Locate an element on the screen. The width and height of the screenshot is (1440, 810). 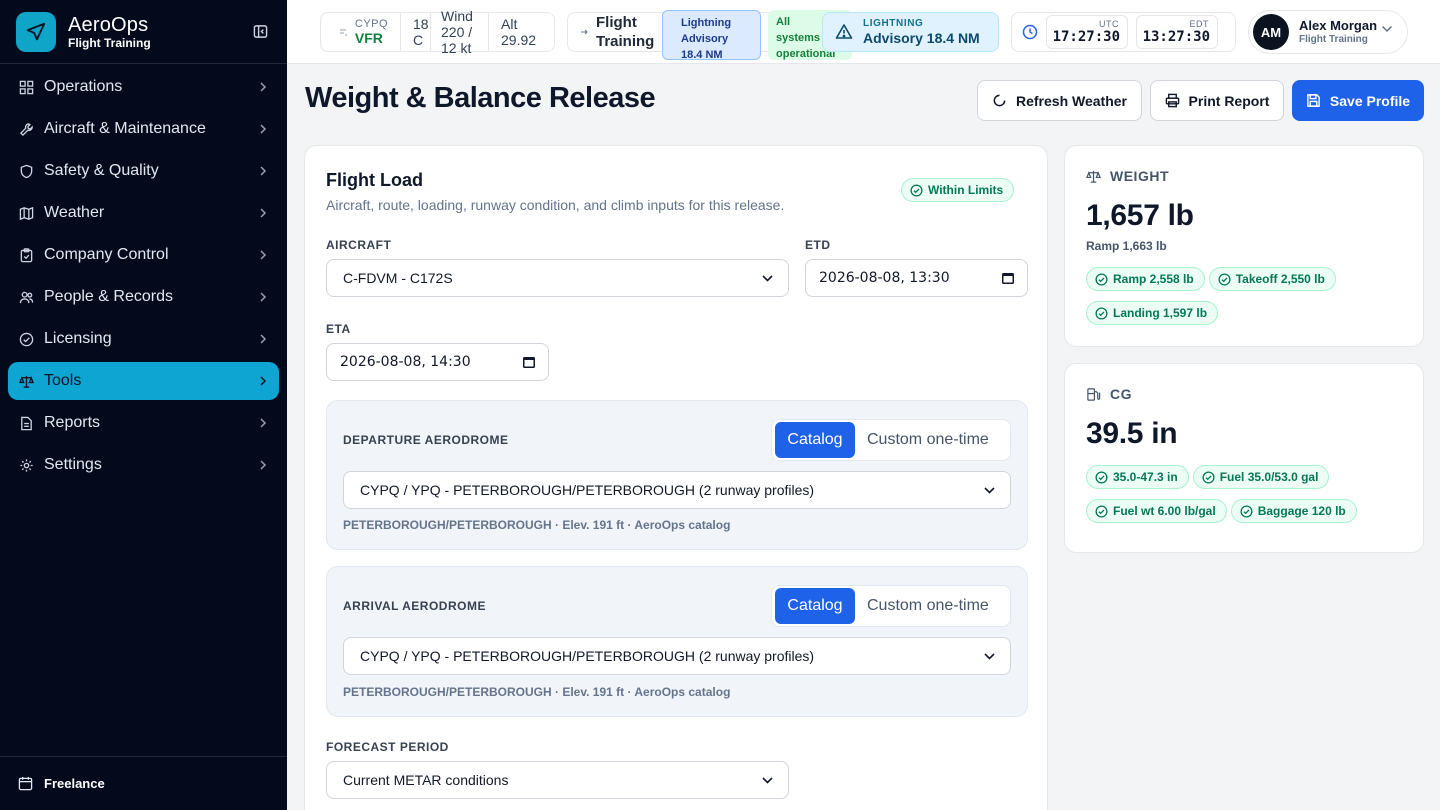
sidebar-item-company-control: Company Control is located at coordinates (143, 255).